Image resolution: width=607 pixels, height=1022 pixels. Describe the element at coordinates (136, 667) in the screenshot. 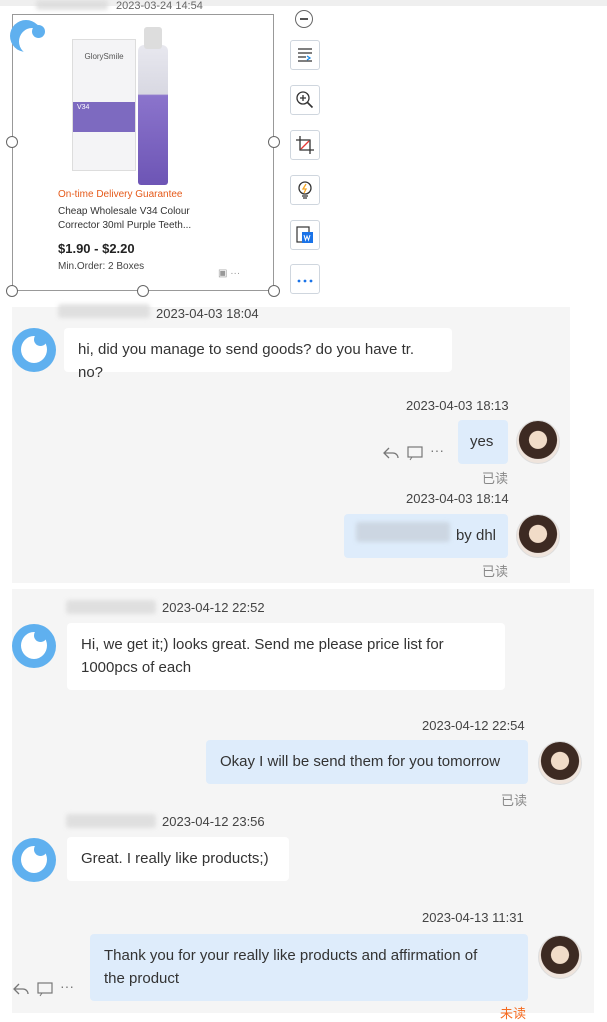

I see `message-text-line: 1000pcs of each` at that location.